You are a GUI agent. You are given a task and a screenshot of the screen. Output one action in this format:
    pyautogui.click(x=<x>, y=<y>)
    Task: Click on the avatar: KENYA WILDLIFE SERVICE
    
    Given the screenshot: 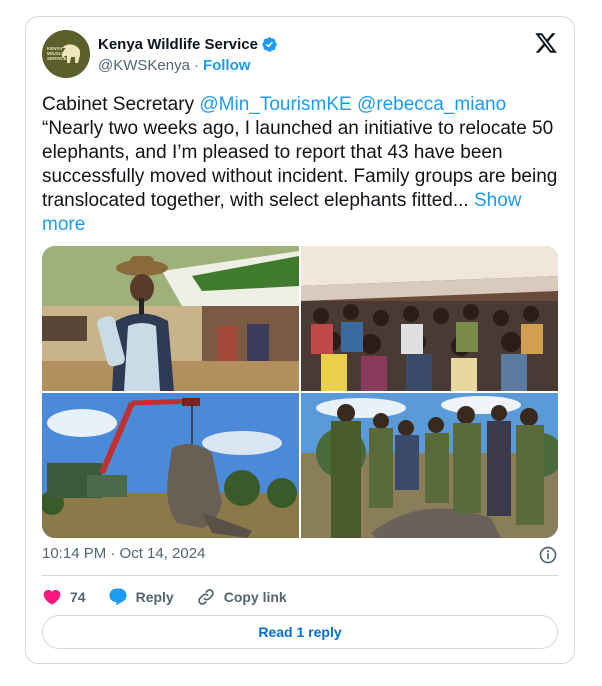 What is the action you would take?
    pyautogui.click(x=66, y=54)
    